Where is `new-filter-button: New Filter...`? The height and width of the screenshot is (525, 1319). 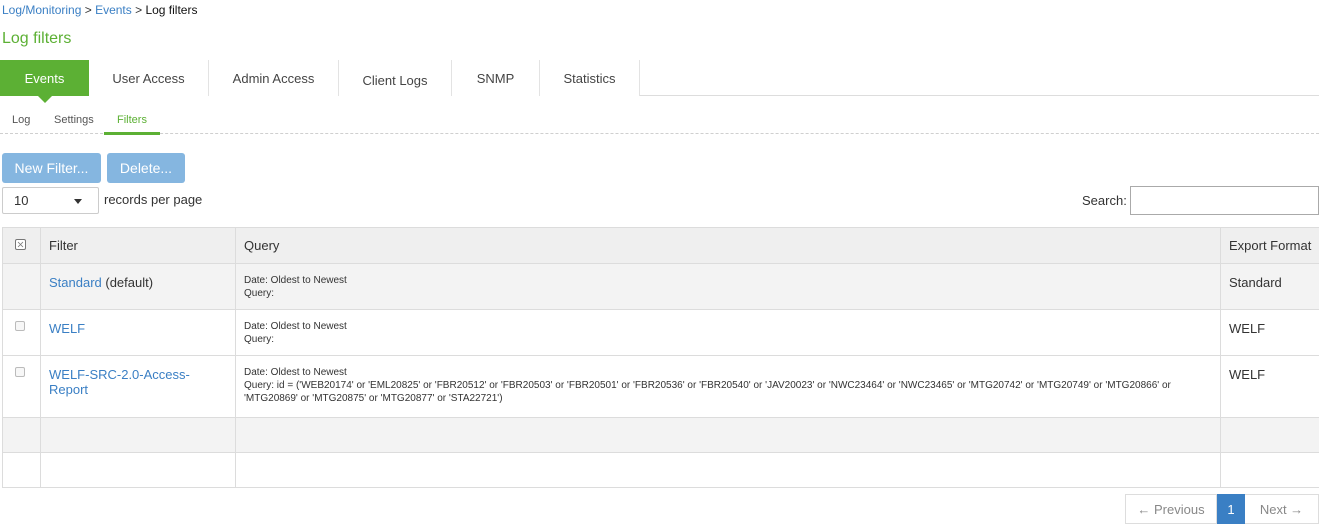 new-filter-button: New Filter... is located at coordinates (51, 168).